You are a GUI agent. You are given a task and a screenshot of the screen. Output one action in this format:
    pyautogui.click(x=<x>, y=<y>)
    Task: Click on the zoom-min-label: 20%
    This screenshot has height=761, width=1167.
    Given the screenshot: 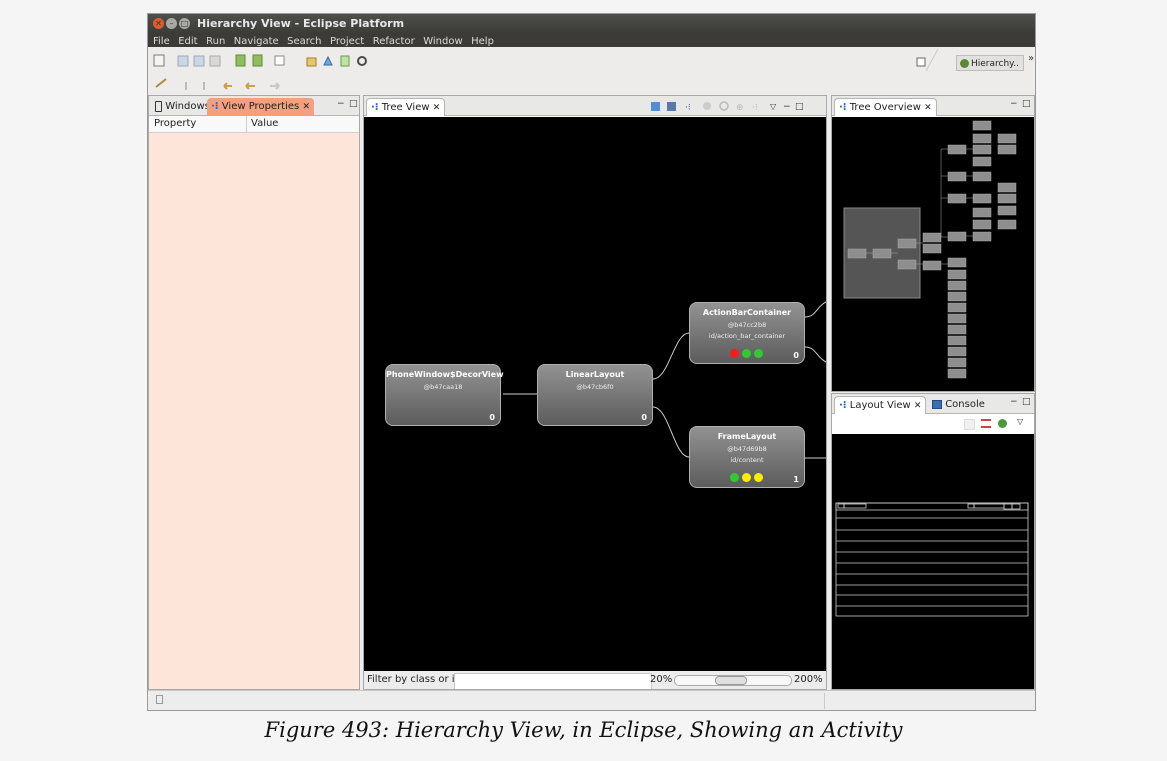 What is the action you would take?
    pyautogui.click(x=661, y=679)
    